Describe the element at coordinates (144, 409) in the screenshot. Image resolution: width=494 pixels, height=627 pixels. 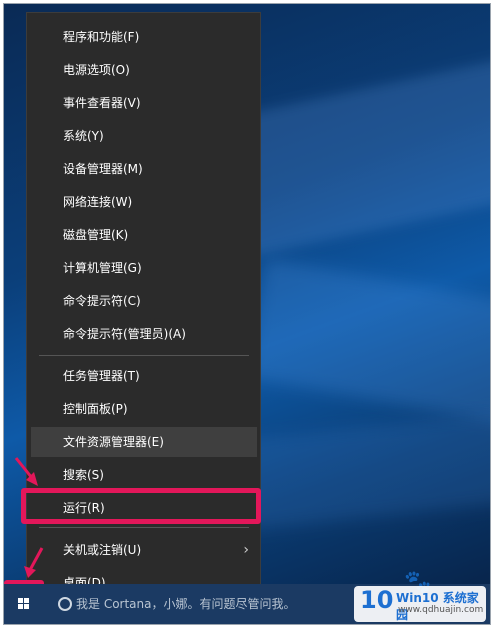
I see `menu-item-control-panel: 控制面板(P)` at that location.